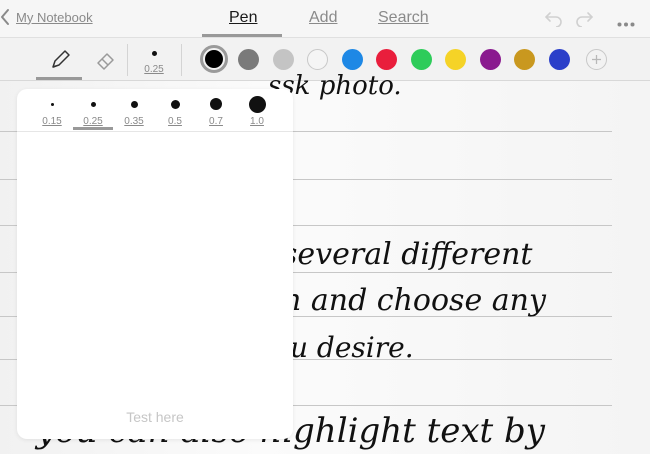  I want to click on test-writing-area: Test here, so click(155, 417).